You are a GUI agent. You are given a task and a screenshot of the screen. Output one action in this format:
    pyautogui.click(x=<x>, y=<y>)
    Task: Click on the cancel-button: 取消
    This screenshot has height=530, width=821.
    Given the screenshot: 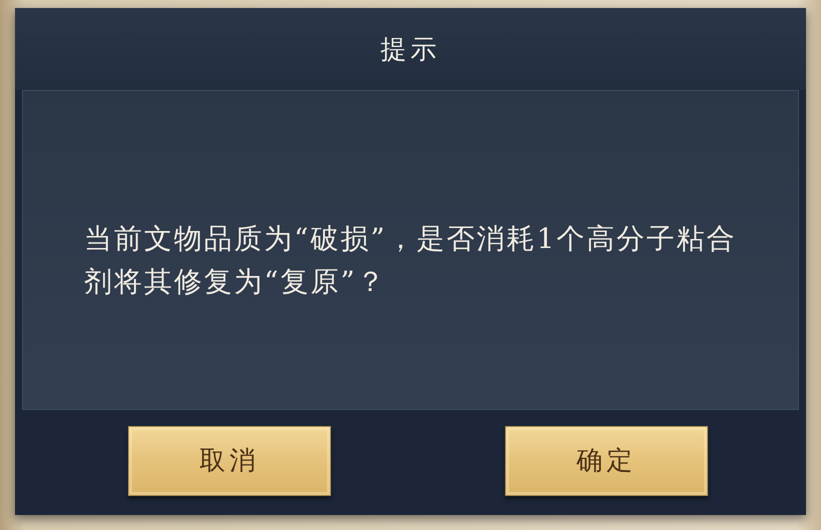 What is the action you would take?
    pyautogui.click(x=229, y=461)
    